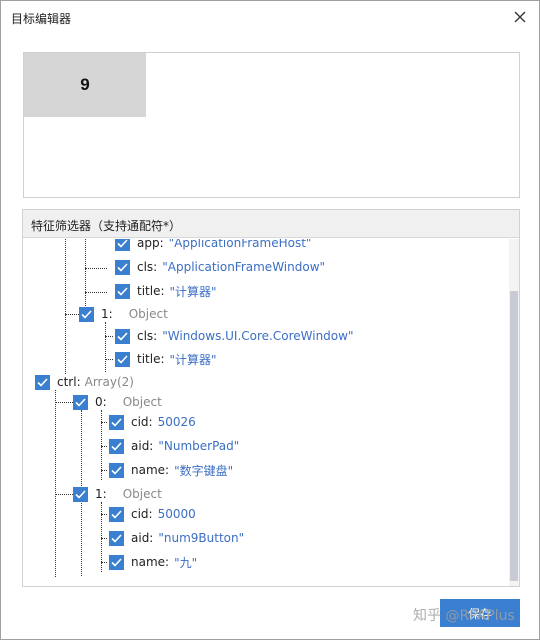  What do you see at coordinates (258, 336) in the screenshot?
I see `tree-value: "Windows.UI.Core.CoreWindow"` at bounding box center [258, 336].